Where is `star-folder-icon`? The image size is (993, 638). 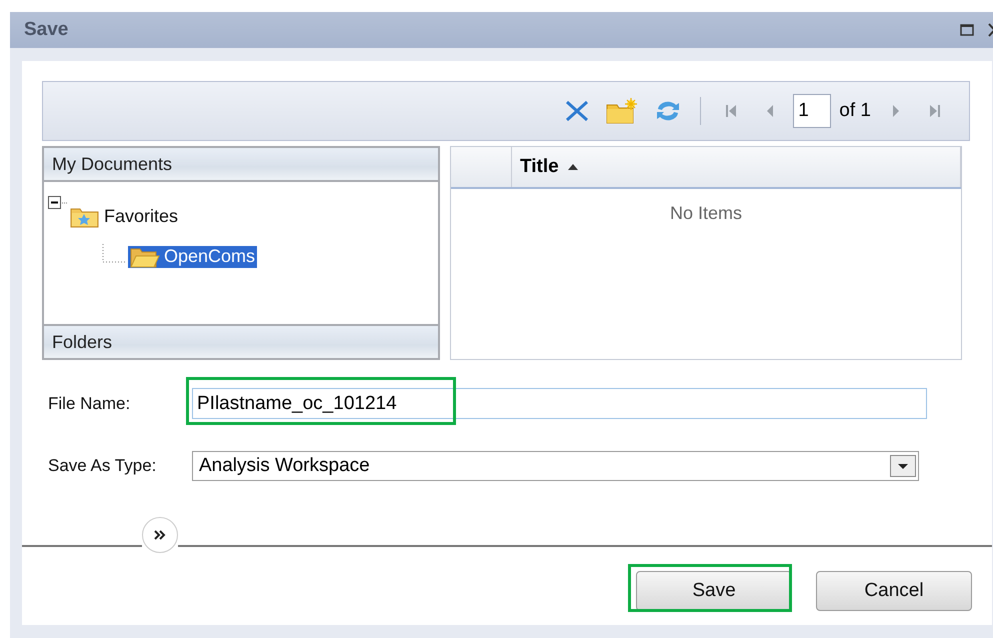
star-folder-icon is located at coordinates (85, 217).